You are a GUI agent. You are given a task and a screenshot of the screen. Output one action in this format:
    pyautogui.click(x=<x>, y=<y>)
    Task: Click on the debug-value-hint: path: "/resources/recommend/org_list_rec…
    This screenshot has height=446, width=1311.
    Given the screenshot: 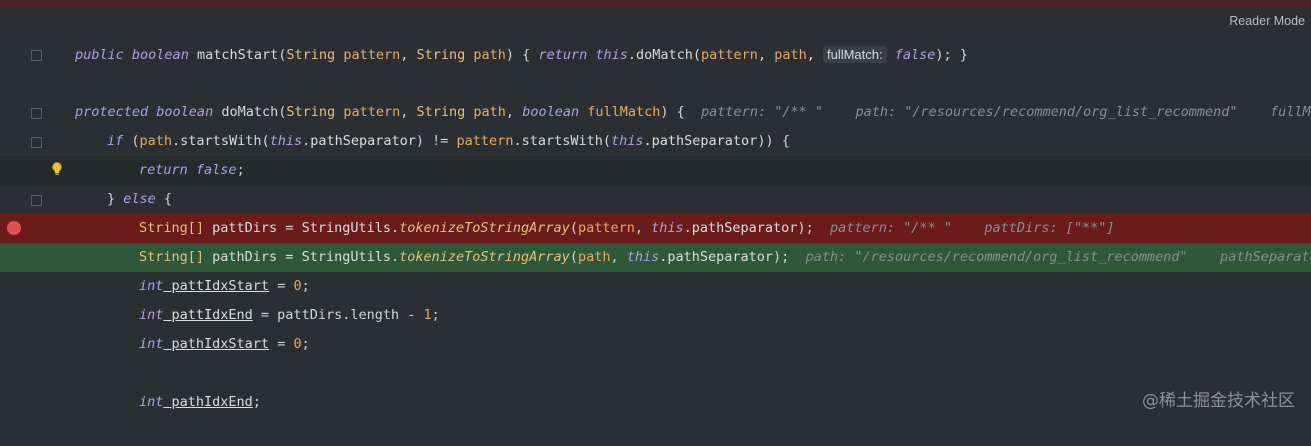 What is the action you would take?
    pyautogui.click(x=1058, y=257)
    